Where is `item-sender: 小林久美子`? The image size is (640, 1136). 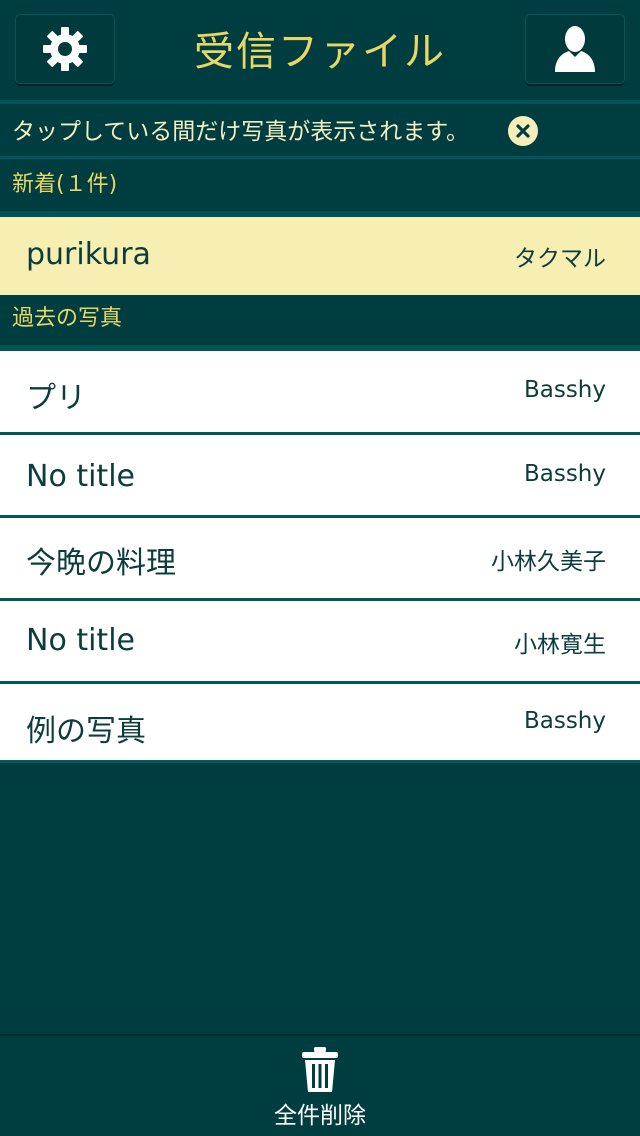
item-sender: 小林久美子 is located at coordinates (548, 562).